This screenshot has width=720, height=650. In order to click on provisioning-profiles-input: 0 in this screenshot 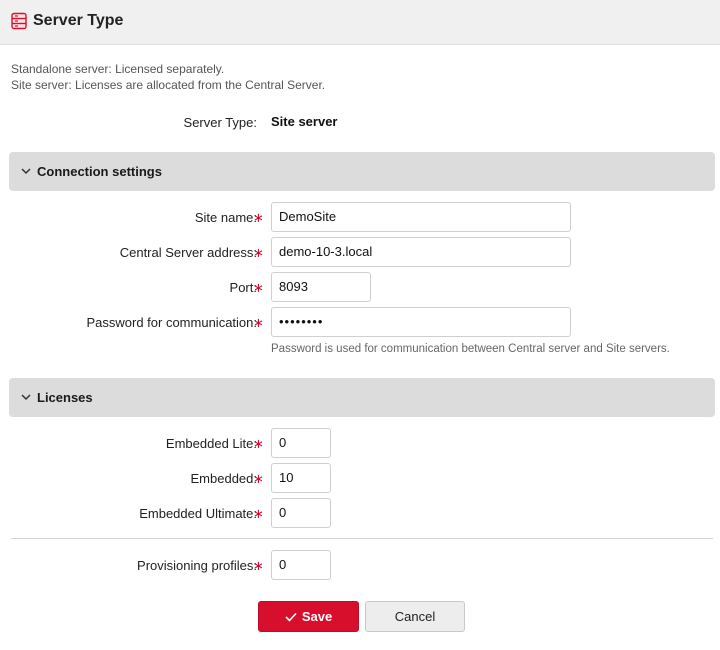, I will do `click(301, 565)`.